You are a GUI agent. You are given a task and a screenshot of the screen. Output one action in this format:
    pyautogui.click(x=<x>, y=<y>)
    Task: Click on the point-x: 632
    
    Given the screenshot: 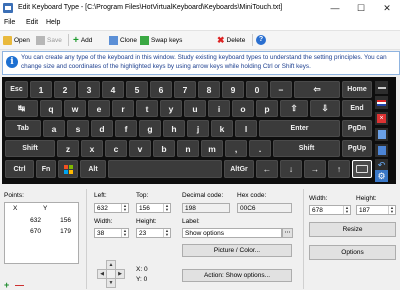 What is the action you would take?
    pyautogui.click(x=28, y=220)
    